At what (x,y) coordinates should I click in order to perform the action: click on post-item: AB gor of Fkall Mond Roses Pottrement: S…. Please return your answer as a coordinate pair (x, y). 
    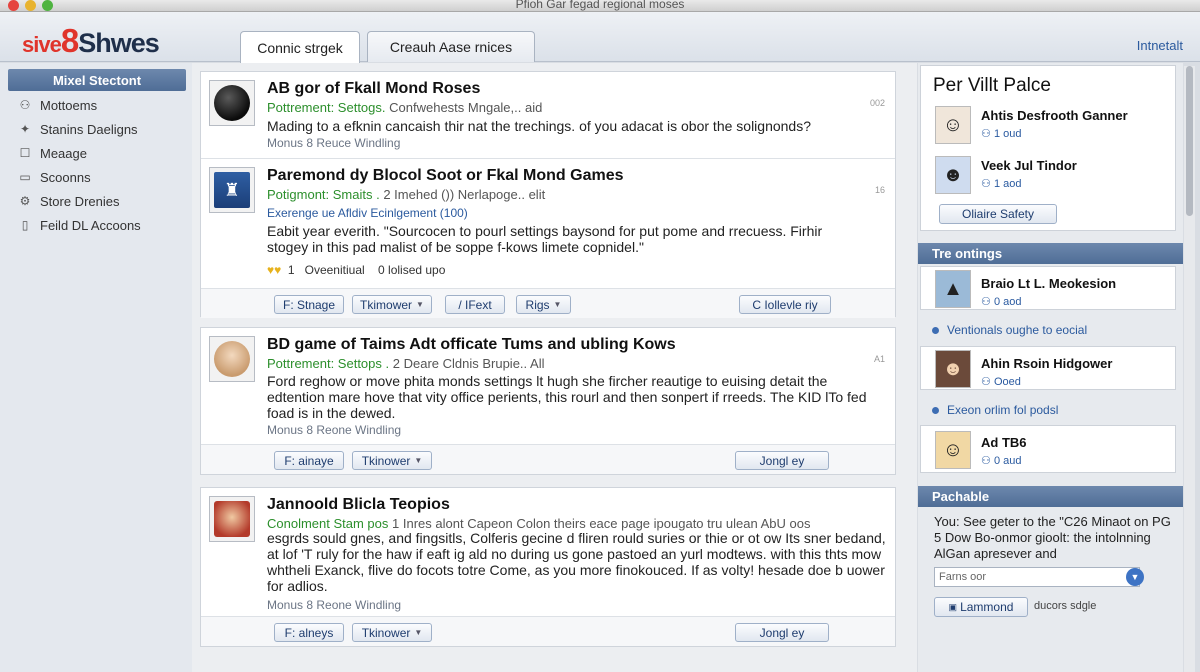
    Looking at the image, I should click on (548, 115).